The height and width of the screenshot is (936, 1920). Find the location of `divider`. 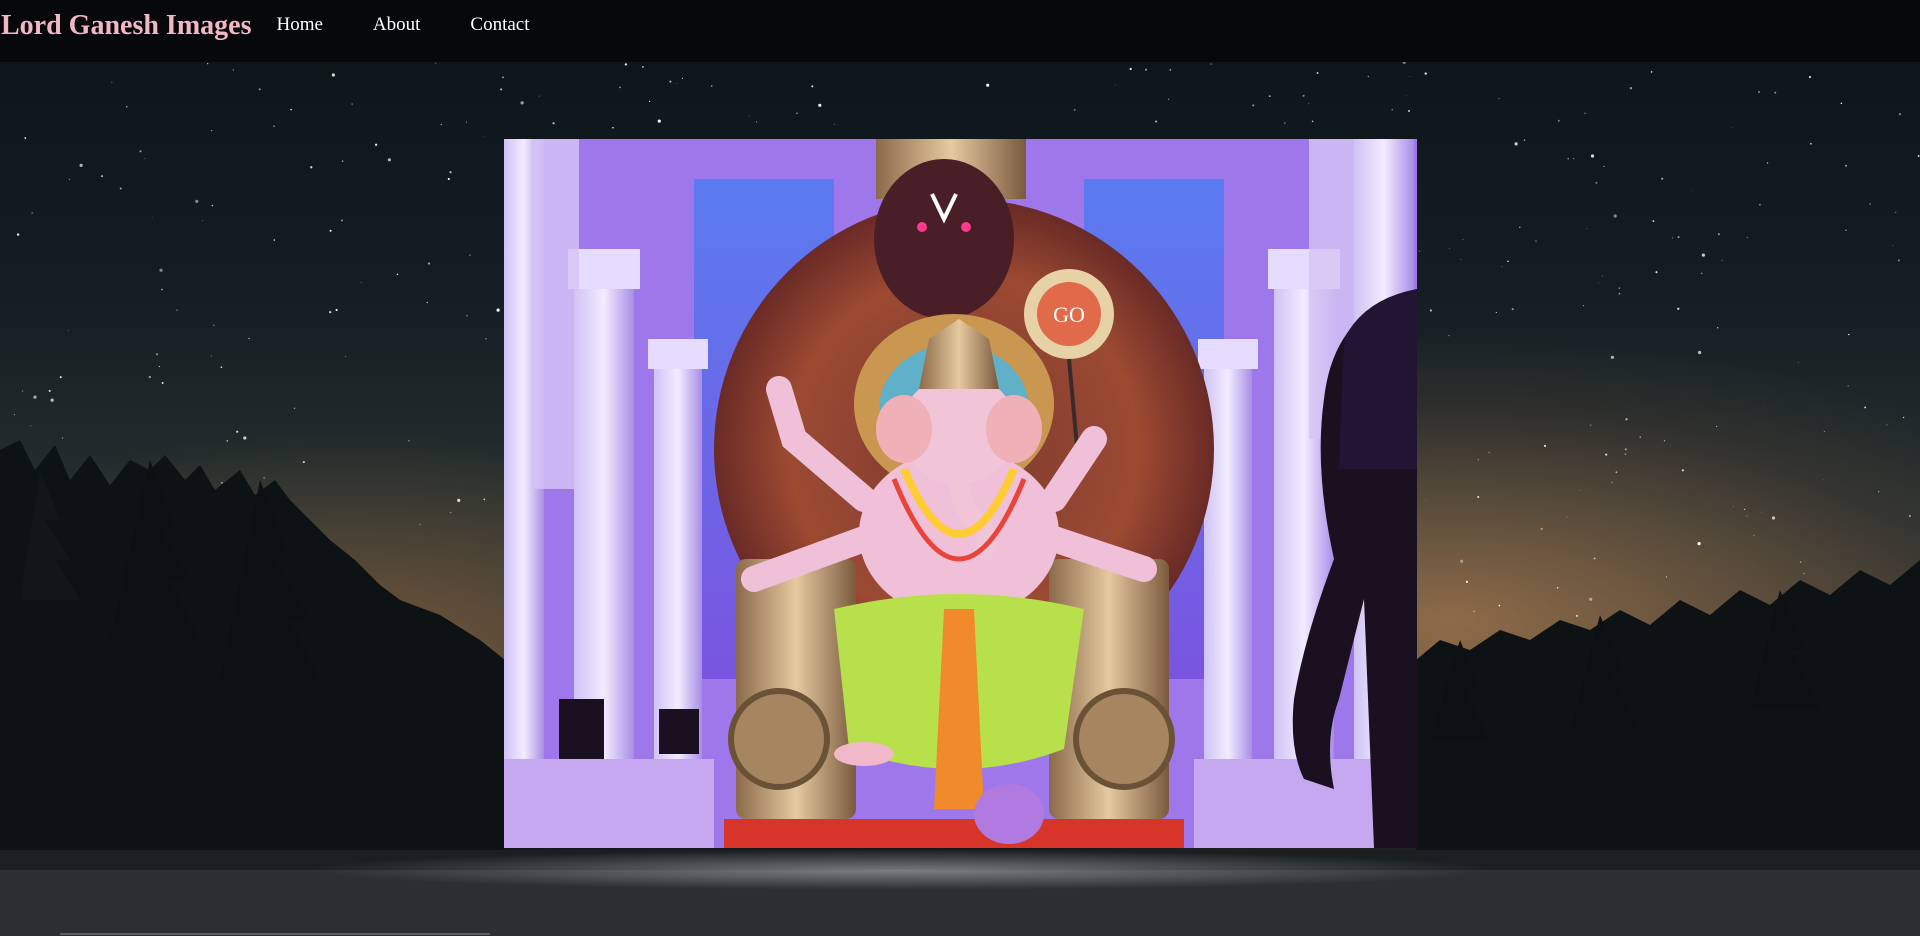

divider is located at coordinates (275, 934).